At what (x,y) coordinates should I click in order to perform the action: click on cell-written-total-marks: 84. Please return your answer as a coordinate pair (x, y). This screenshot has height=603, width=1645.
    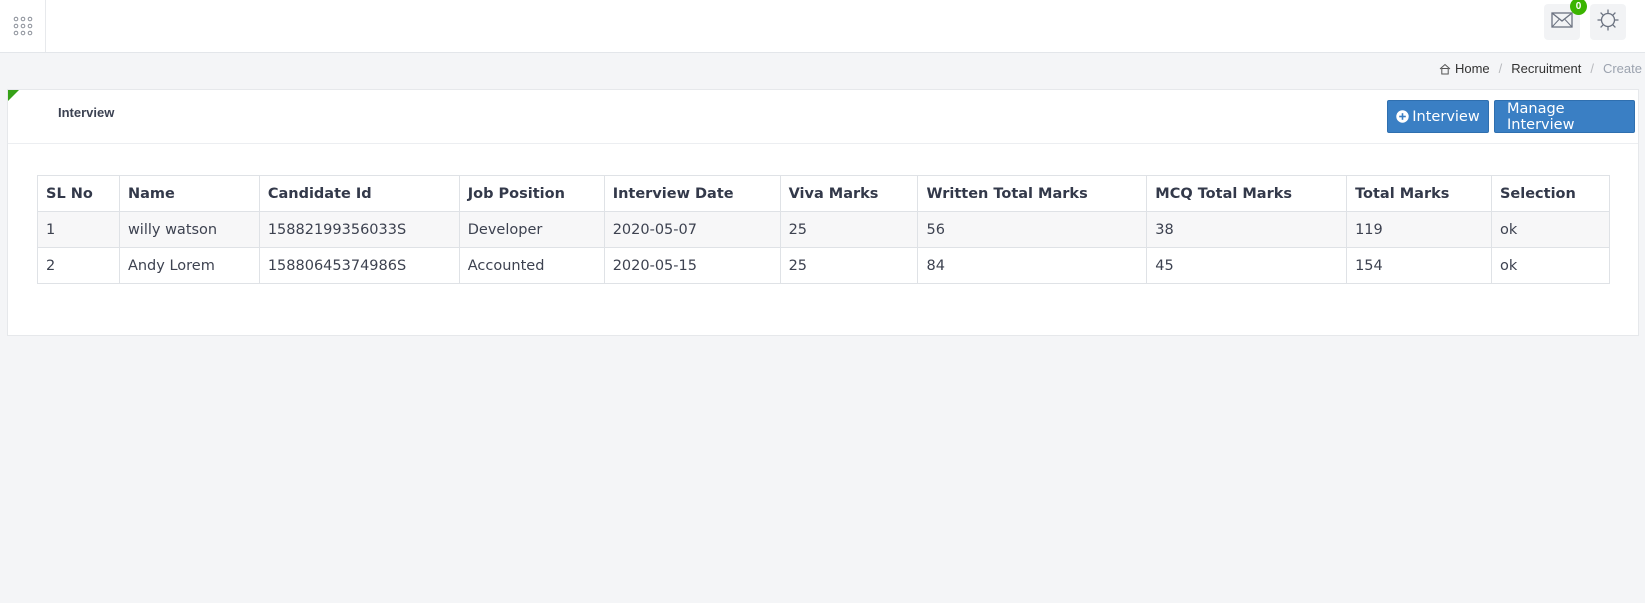
    Looking at the image, I should click on (1032, 265).